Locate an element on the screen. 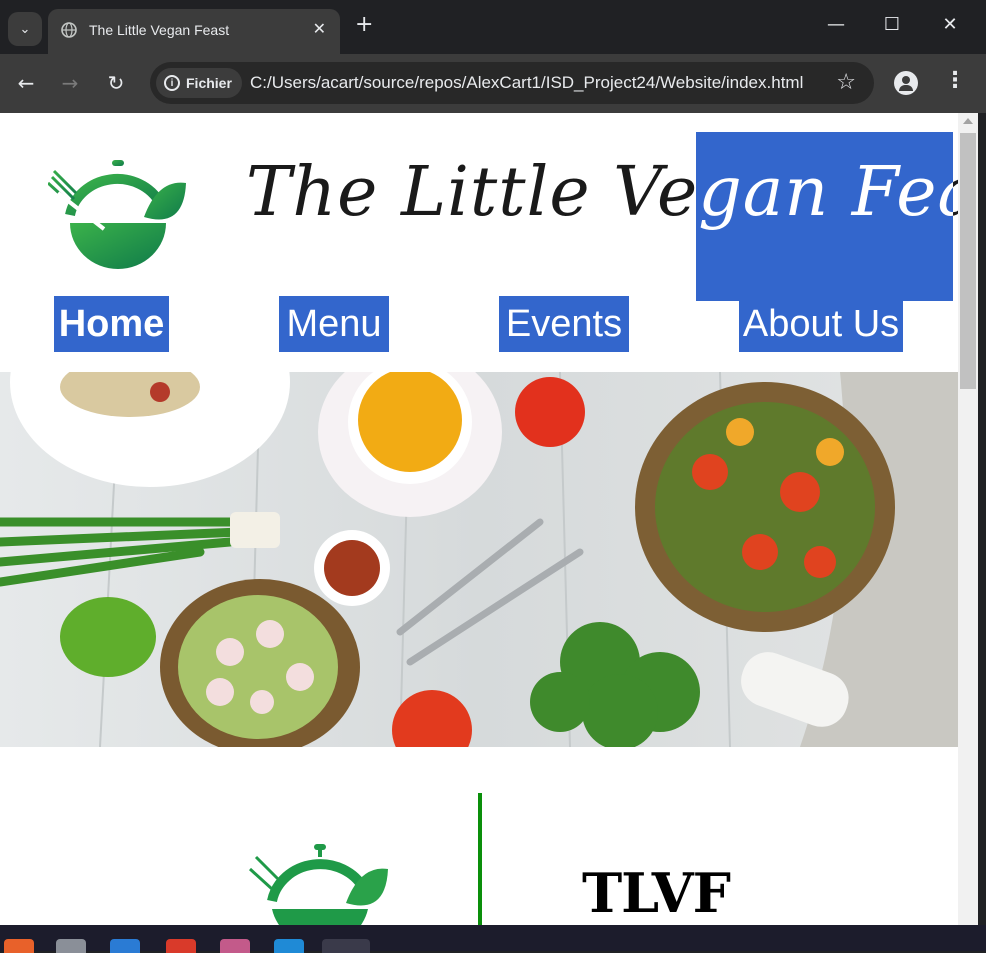  scroll-up-icon is located at coordinates (968, 121).